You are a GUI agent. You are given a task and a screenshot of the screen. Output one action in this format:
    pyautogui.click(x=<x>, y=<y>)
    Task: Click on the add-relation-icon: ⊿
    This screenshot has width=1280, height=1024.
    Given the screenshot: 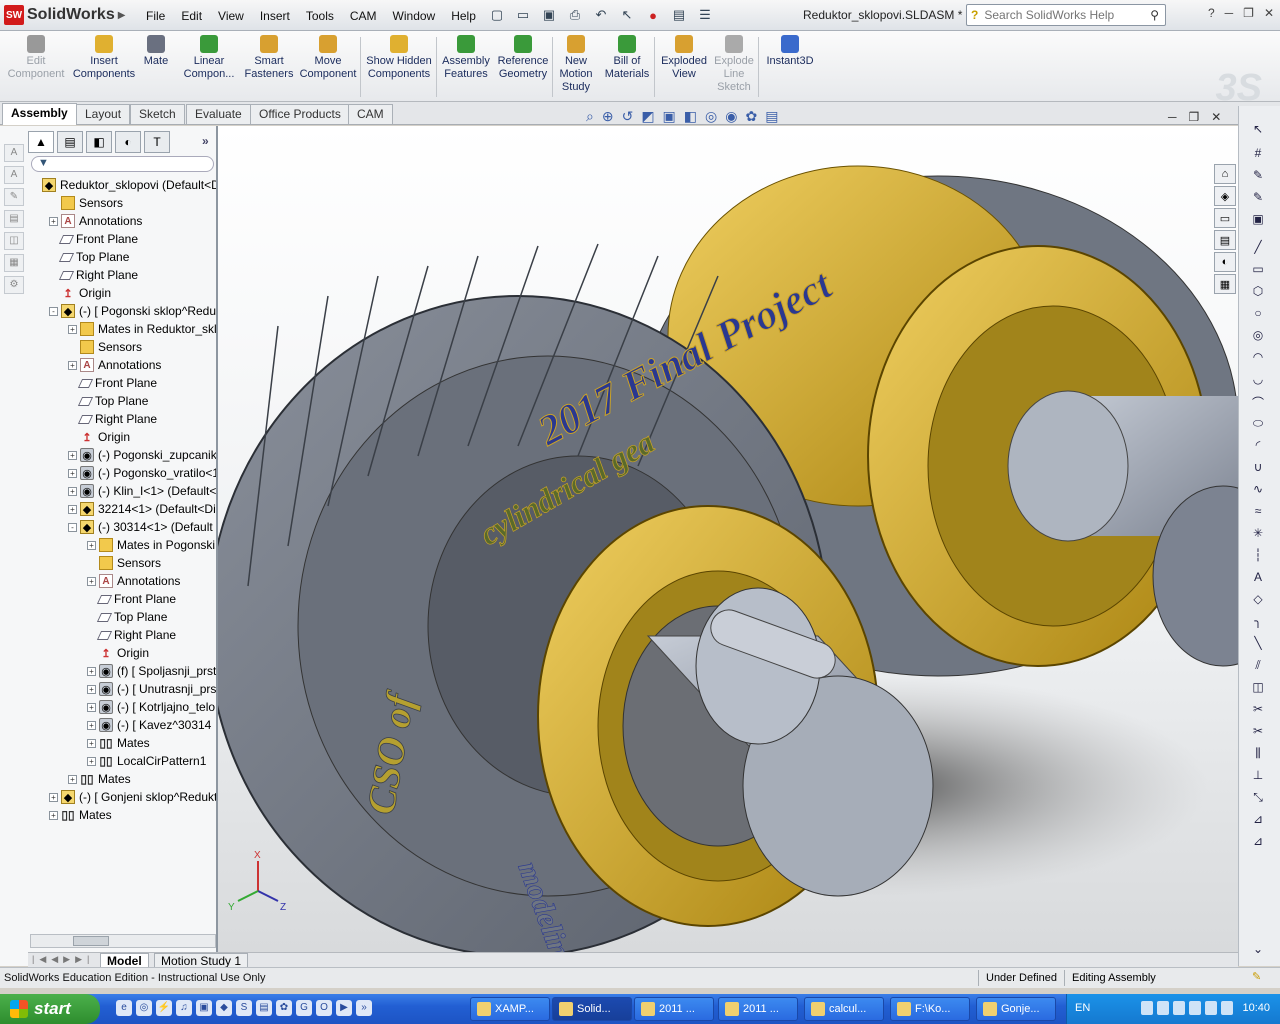 What is the action you would take?
    pyautogui.click(x=1258, y=821)
    